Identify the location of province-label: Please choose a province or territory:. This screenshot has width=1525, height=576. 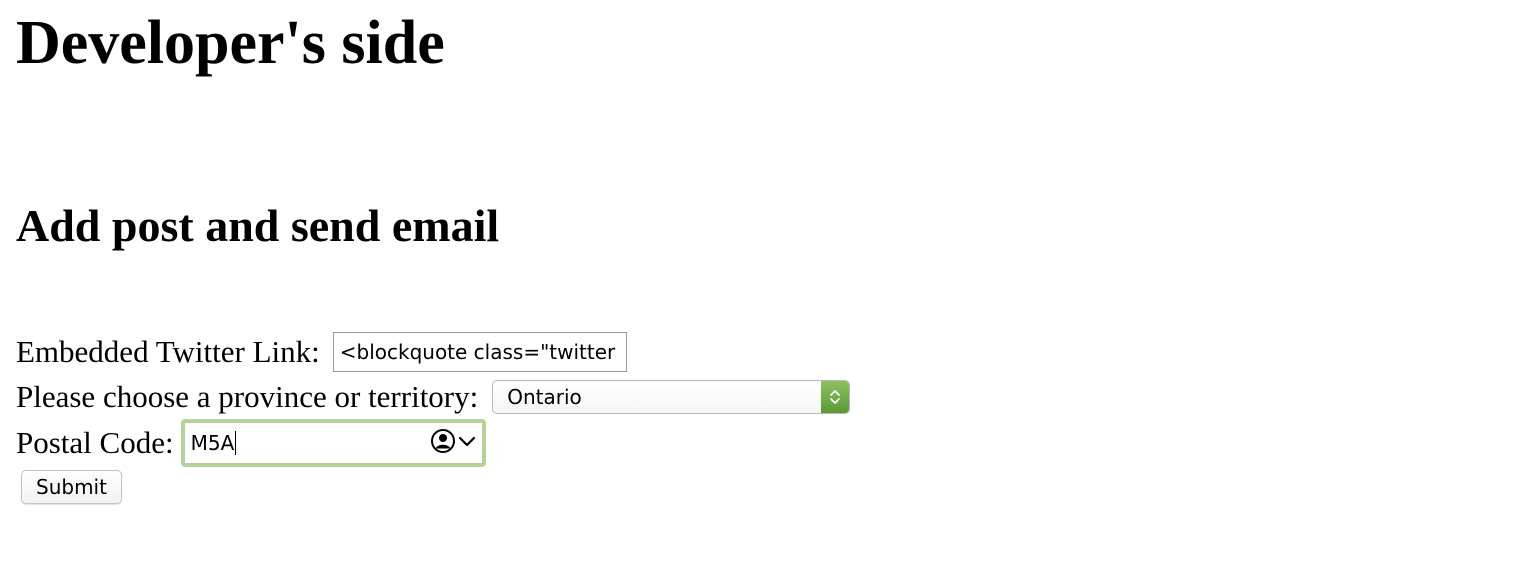
(247, 396).